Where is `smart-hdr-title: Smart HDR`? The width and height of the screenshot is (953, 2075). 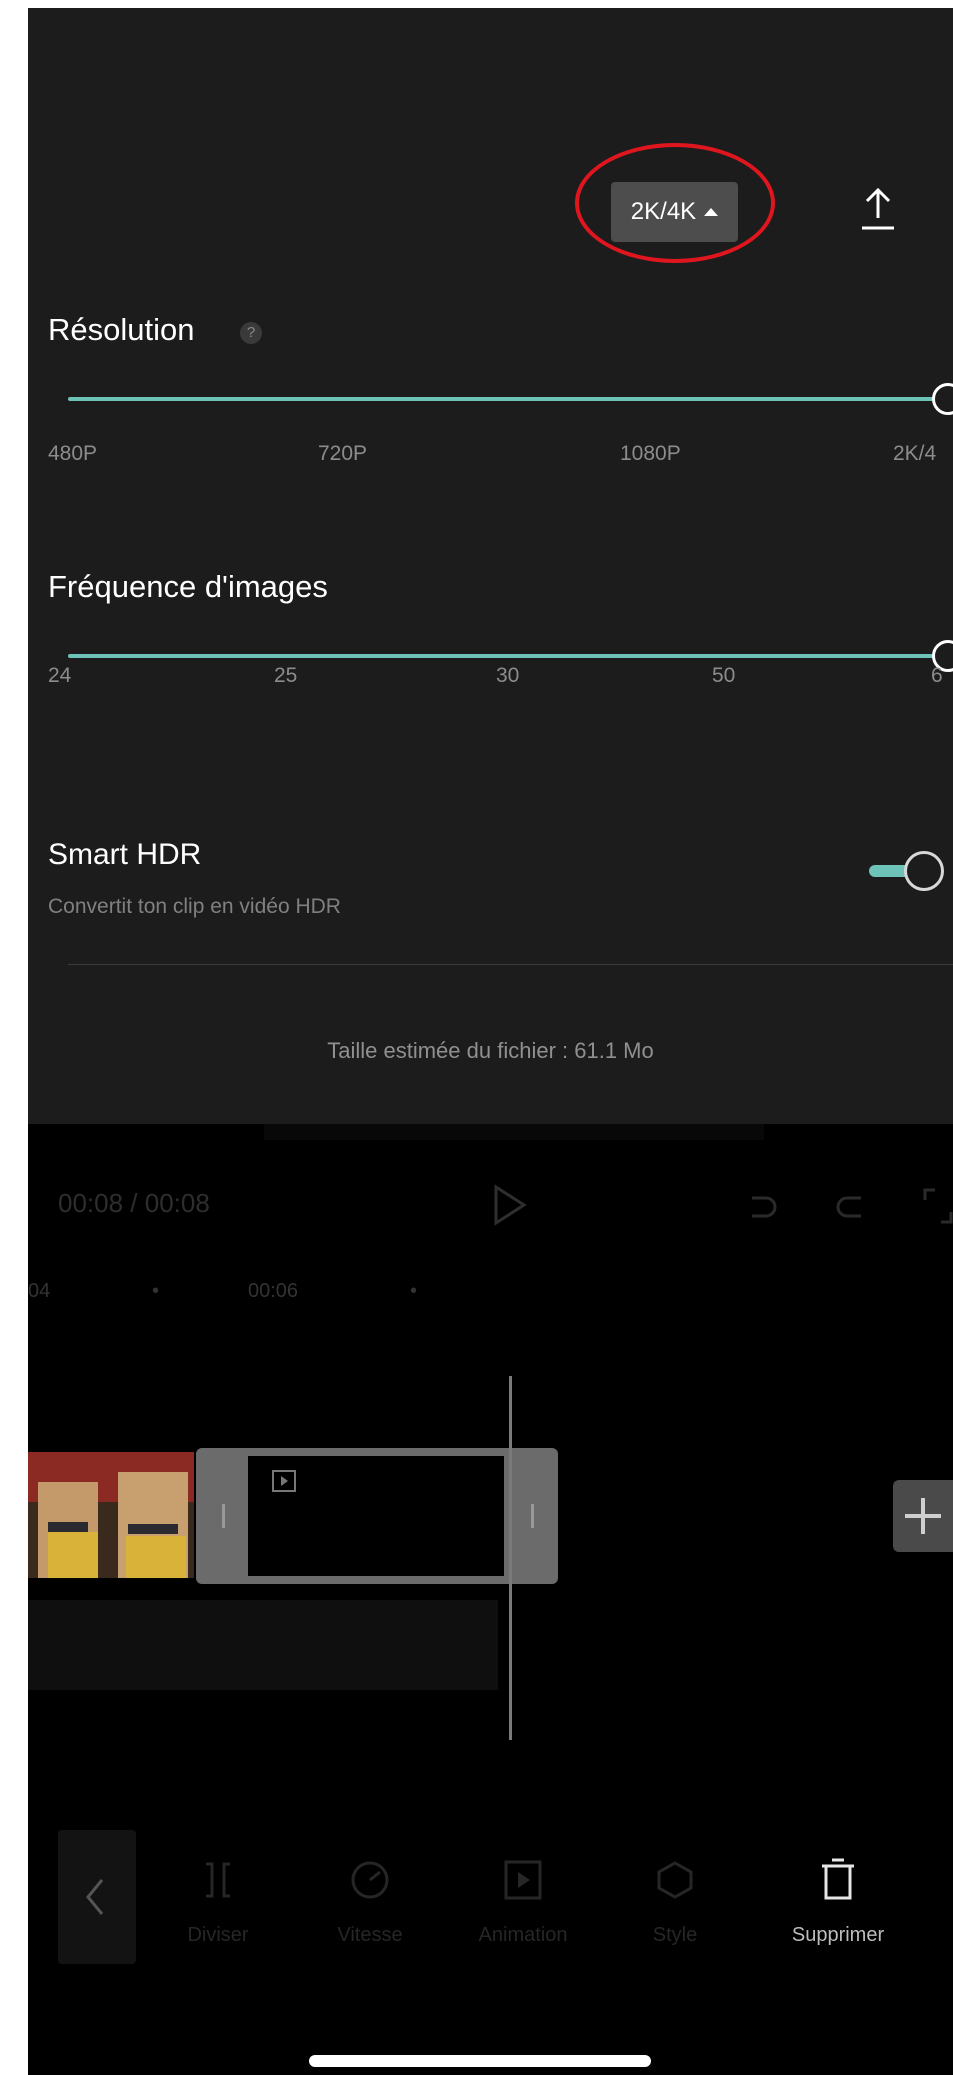 smart-hdr-title: Smart HDR is located at coordinates (125, 854).